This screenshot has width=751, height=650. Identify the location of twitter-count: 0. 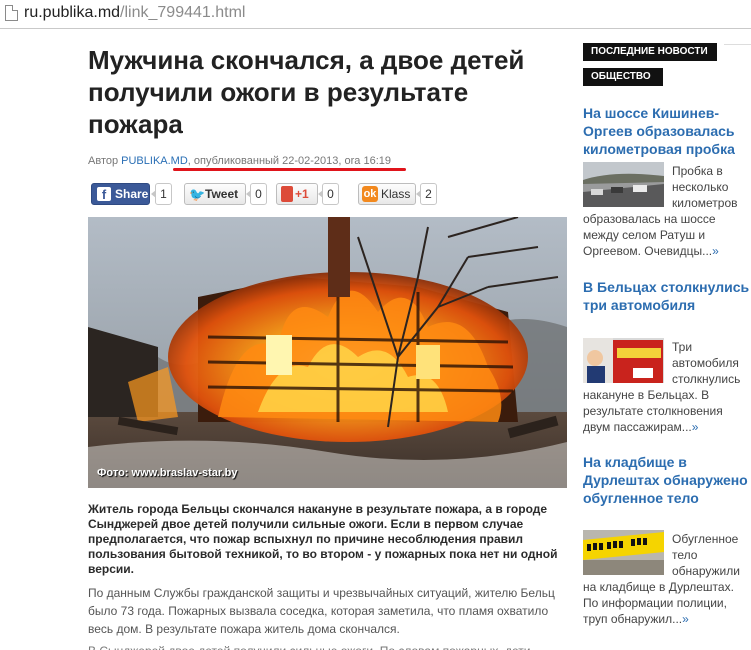
(256, 194).